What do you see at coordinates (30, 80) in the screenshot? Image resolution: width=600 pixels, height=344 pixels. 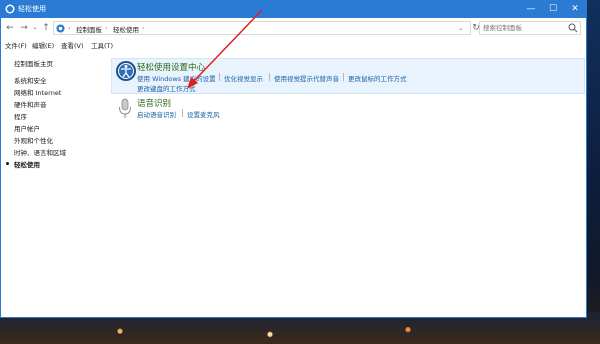 I see `sidebar-item-system-security: 系统和安全` at bounding box center [30, 80].